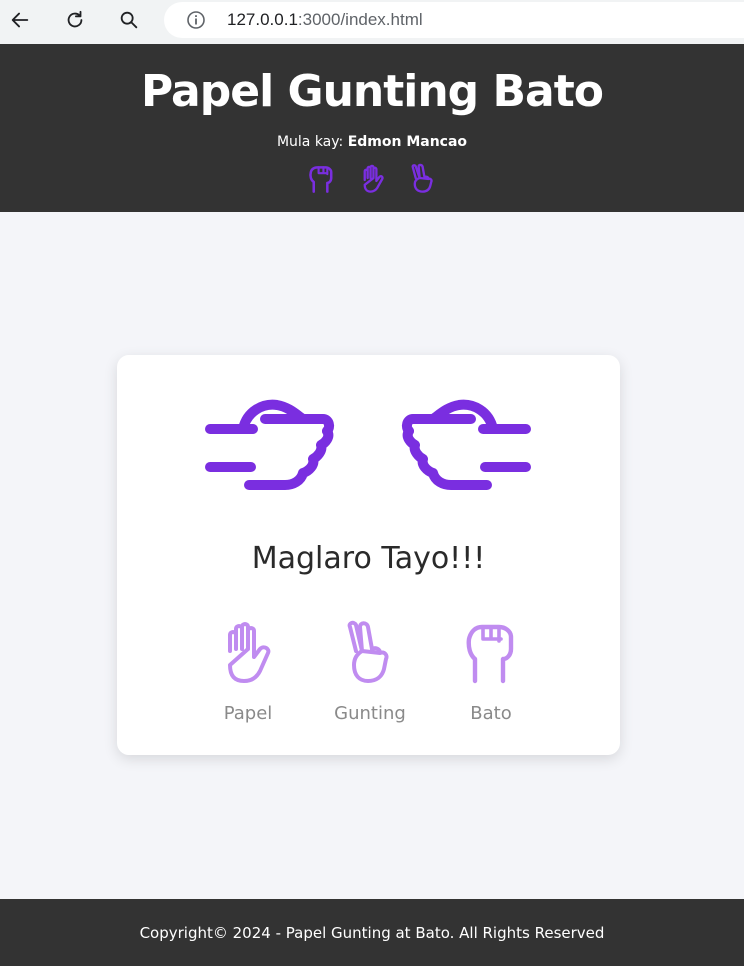 This screenshot has width=744, height=966. I want to click on url-host: 127.0.0.1, so click(262, 19).